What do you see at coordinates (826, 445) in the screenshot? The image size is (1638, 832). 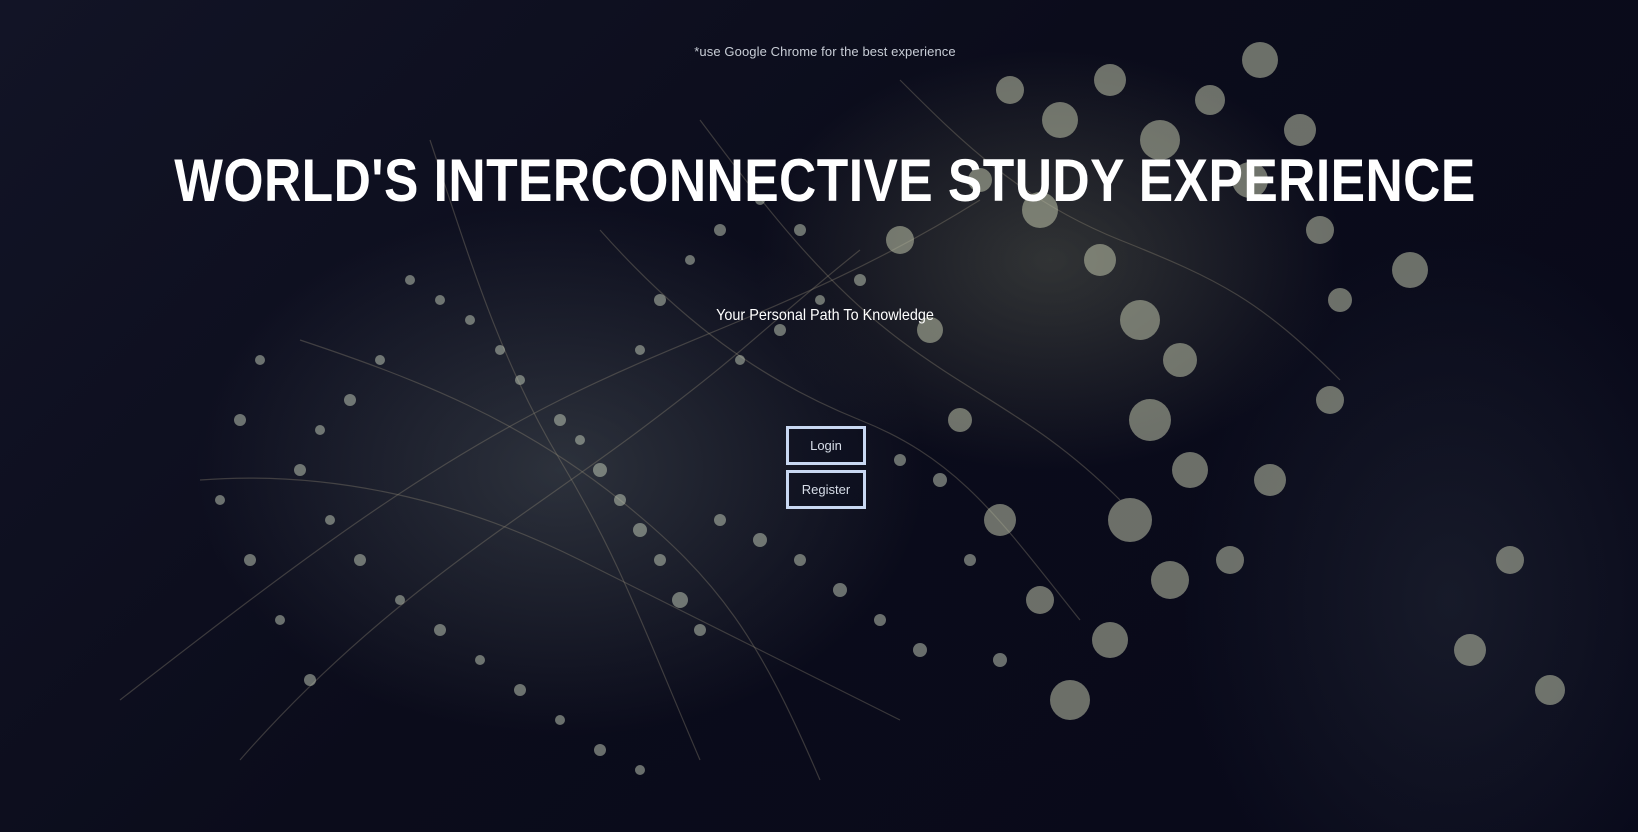 I see `login-button: Login` at bounding box center [826, 445].